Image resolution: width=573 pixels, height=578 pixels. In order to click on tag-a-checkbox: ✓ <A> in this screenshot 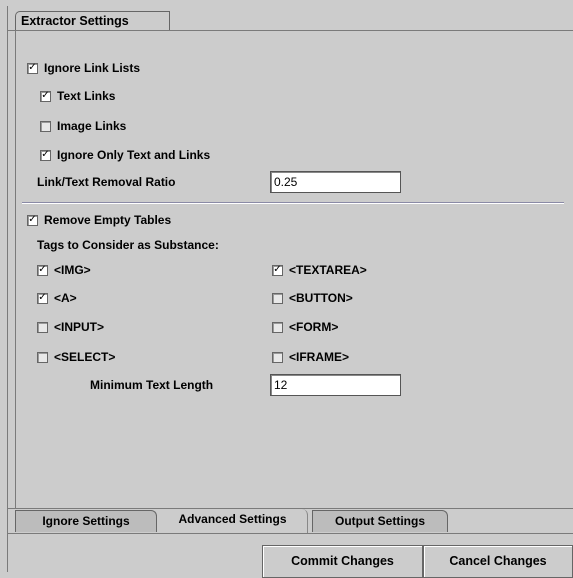, I will do `click(57, 298)`.